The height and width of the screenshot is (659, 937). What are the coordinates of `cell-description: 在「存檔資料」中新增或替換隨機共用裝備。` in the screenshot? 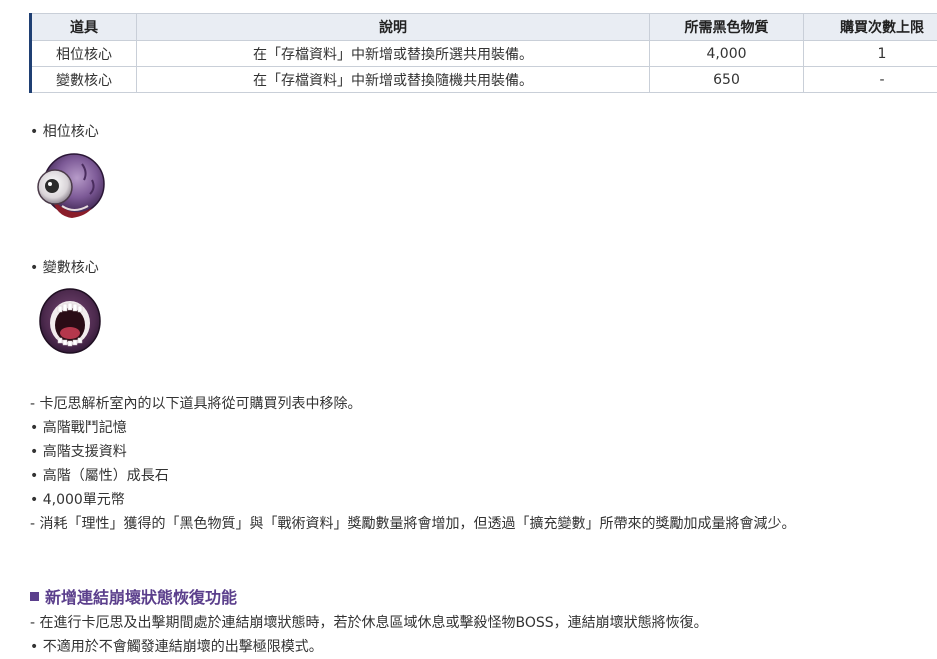 It's located at (393, 79).